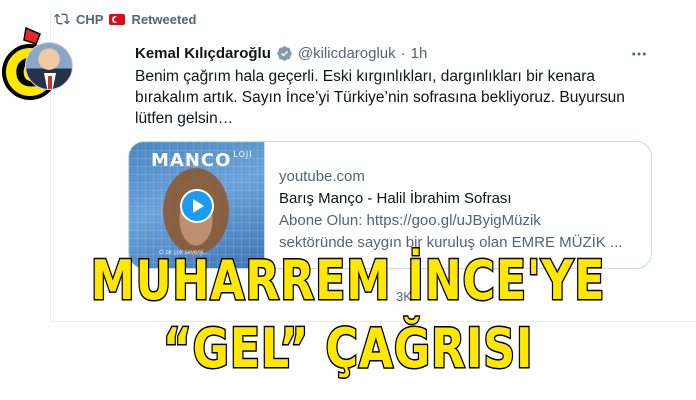  What do you see at coordinates (164, 19) in the screenshot?
I see `retweet-label: Retweeted` at bounding box center [164, 19].